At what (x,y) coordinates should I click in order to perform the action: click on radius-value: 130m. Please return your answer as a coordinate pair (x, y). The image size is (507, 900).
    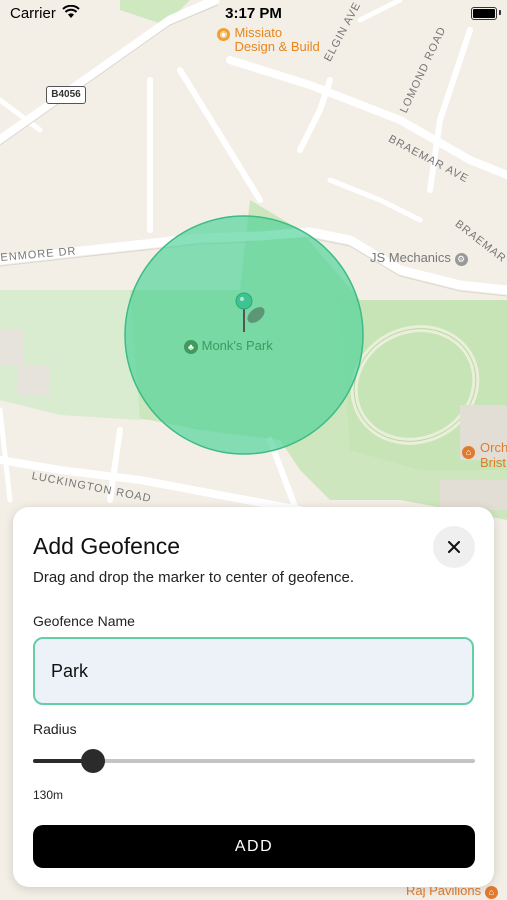
    Looking at the image, I should click on (48, 795).